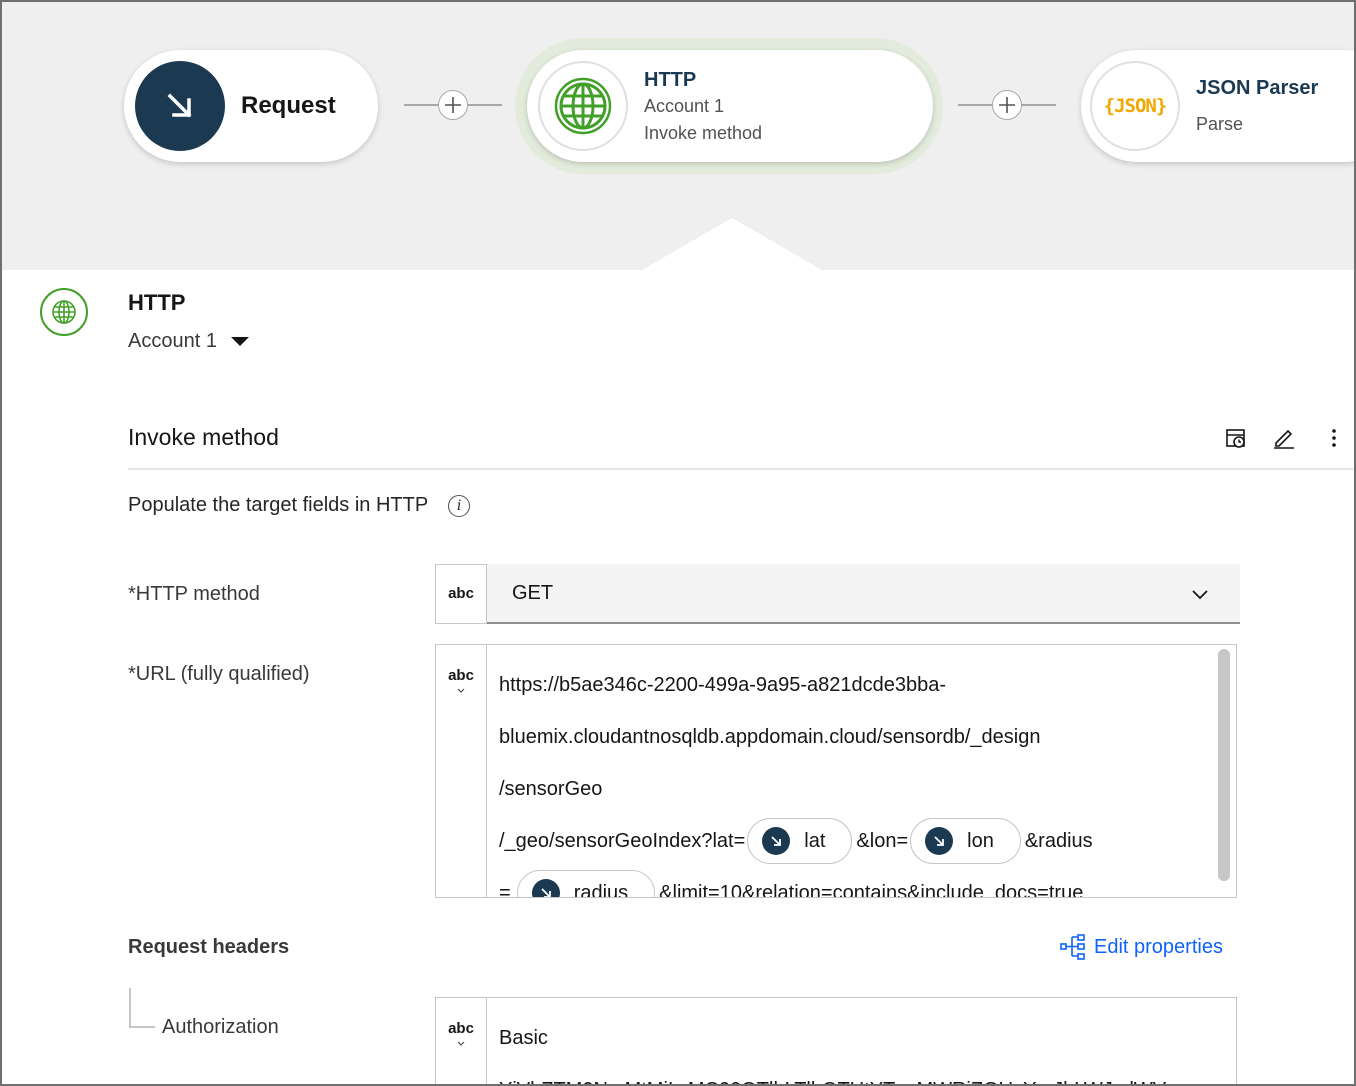  I want to click on authorization-type-chip: abc, so click(461, 1040).